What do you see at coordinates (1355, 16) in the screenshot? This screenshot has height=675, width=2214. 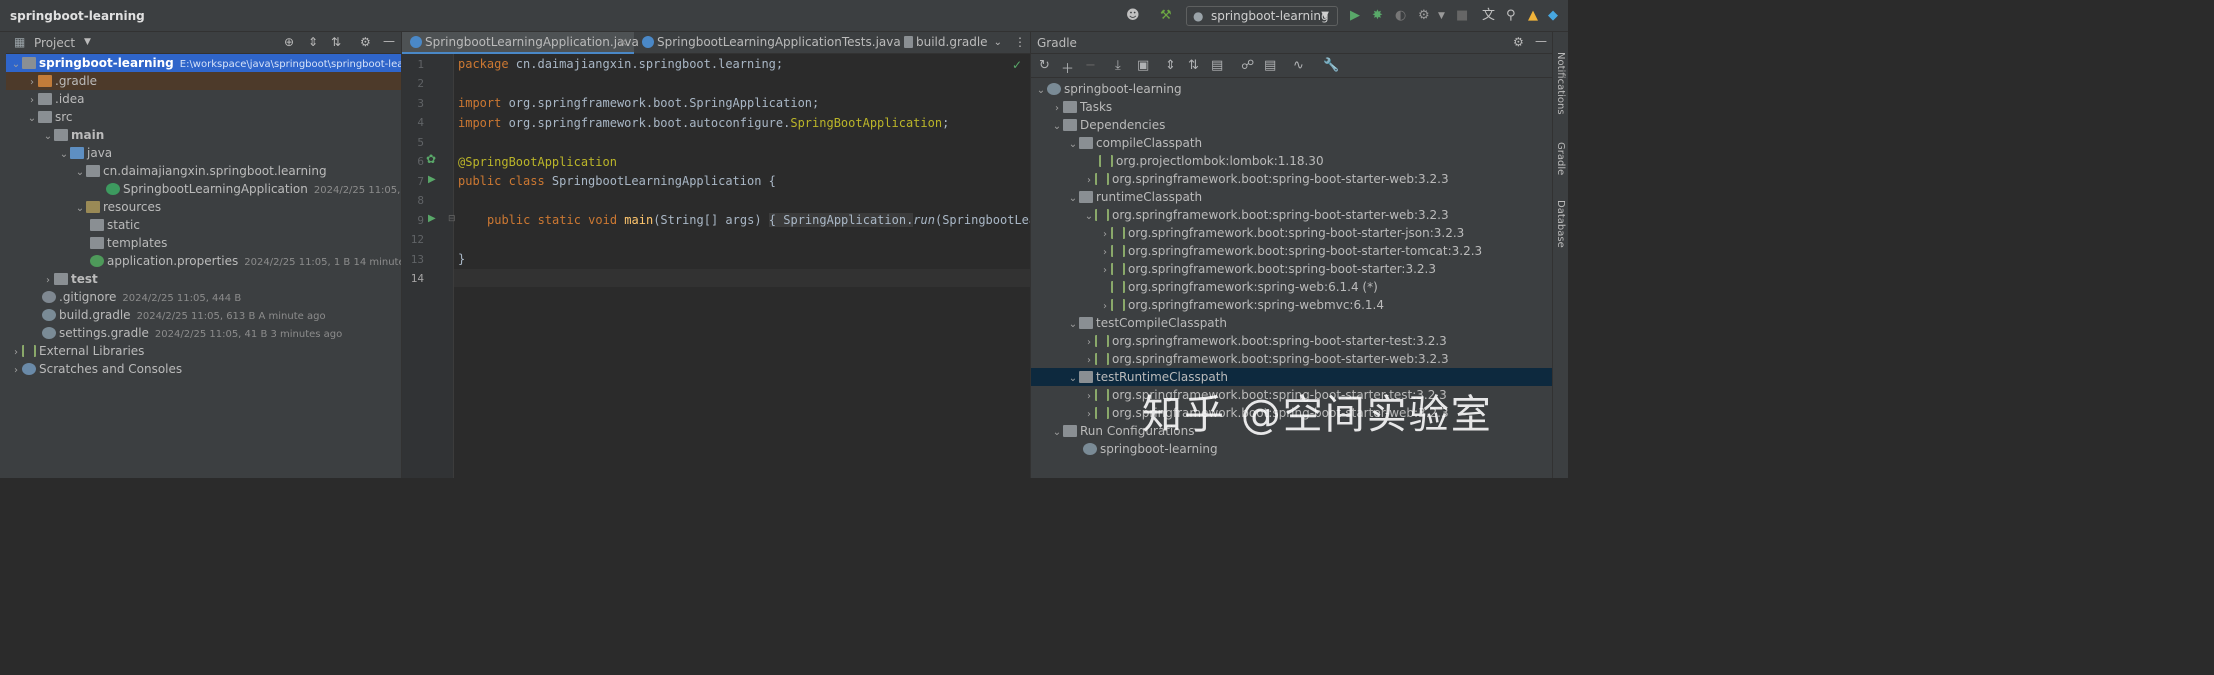 I see `run-icon: ▶` at bounding box center [1355, 16].